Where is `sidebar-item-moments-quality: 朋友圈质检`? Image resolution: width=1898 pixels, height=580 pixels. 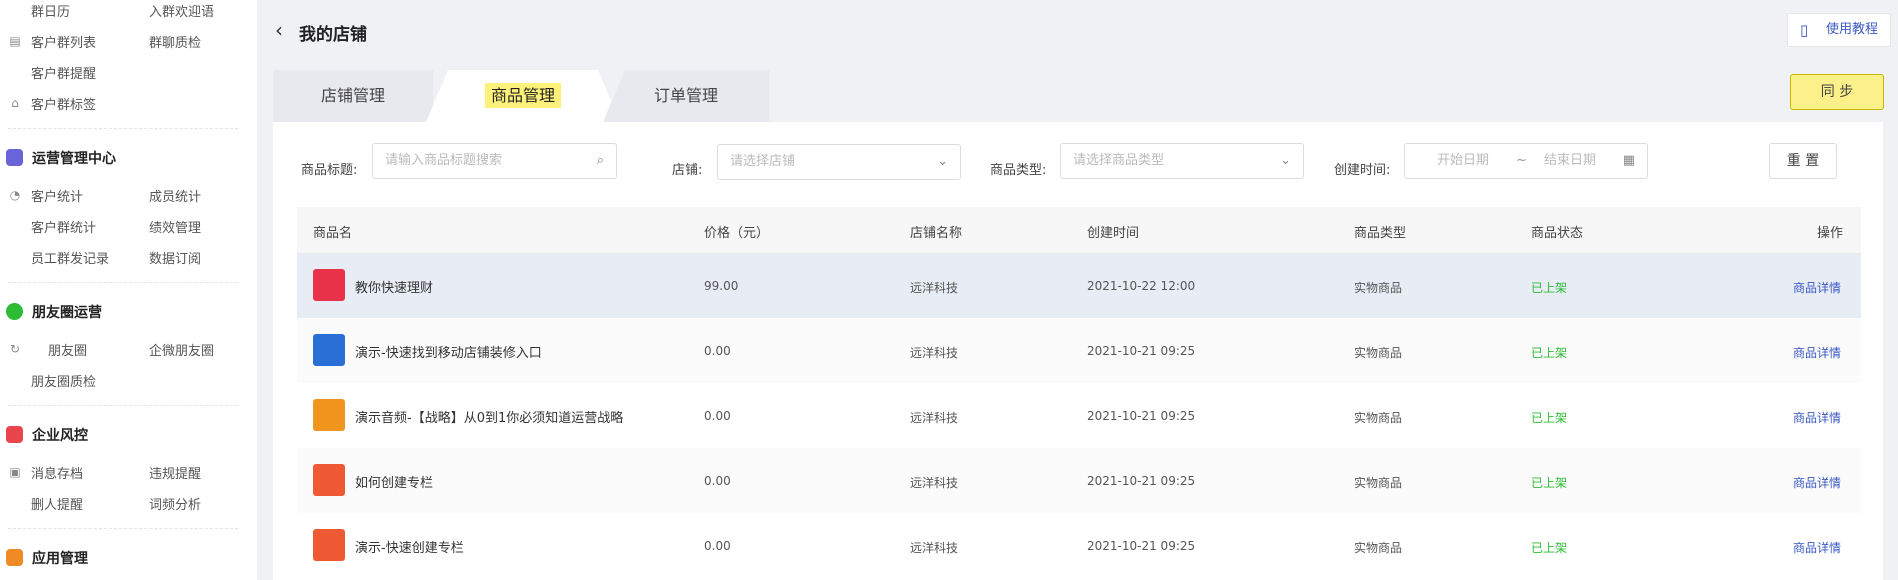
sidebar-item-moments-quality: 朋友圈质检 is located at coordinates (63, 380).